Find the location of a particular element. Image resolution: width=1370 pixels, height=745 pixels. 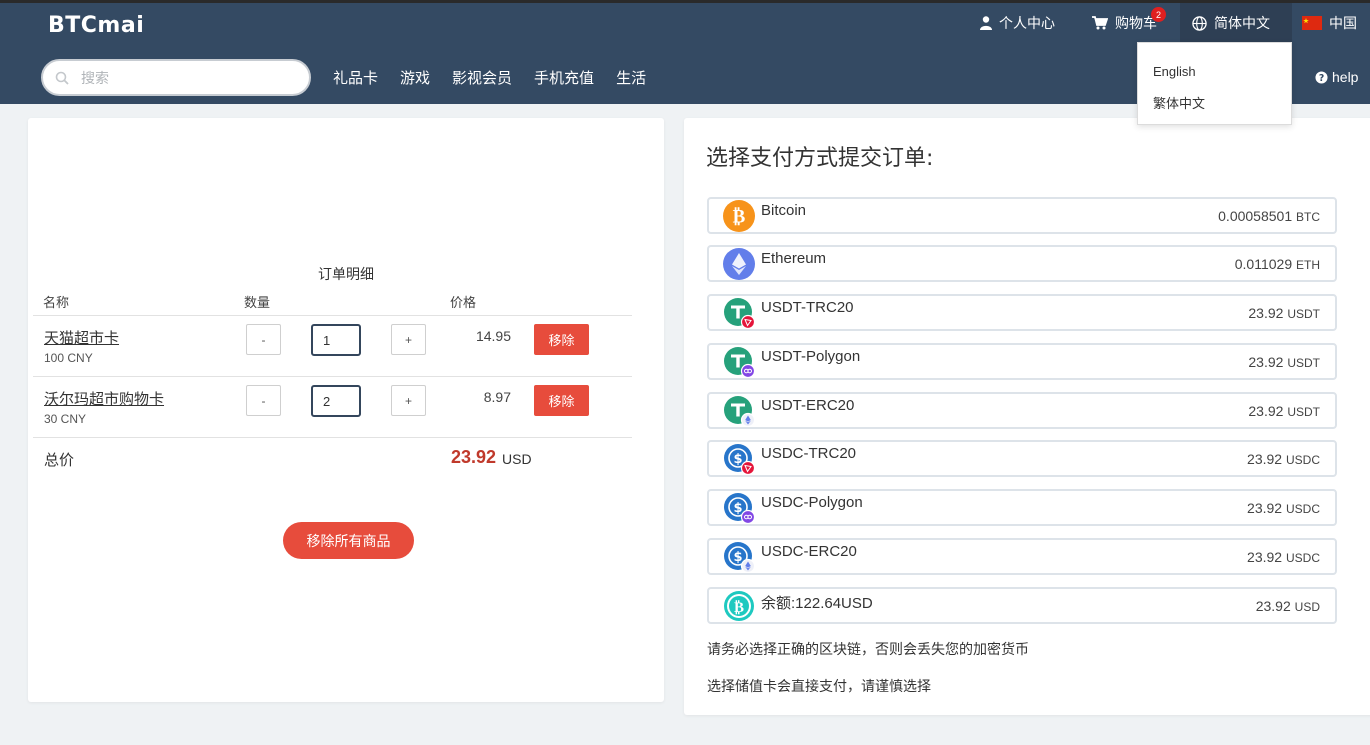

payment-option-usdt-polygon: USDT-Polygon 23.92 USDT is located at coordinates (1022, 361).